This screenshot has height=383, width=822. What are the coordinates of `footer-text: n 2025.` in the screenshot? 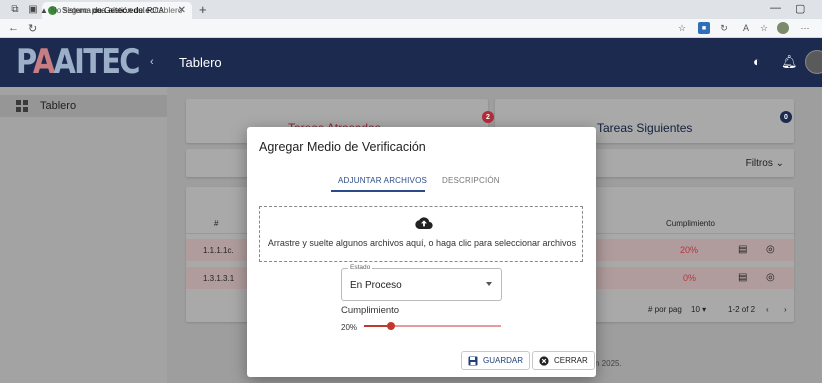 It's located at (608, 363).